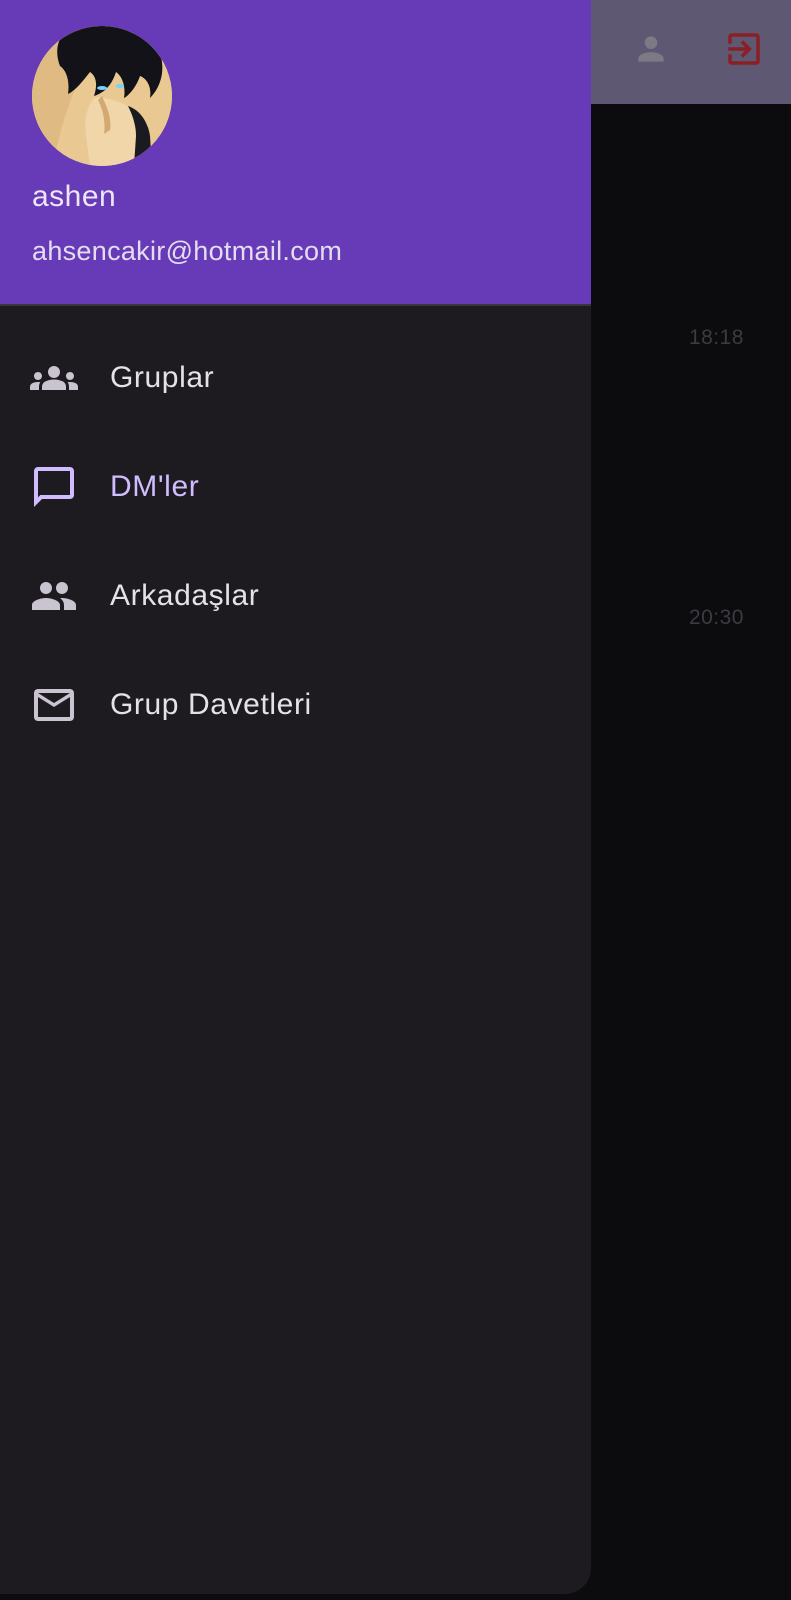  Describe the element at coordinates (295, 377) in the screenshot. I see `drawer-item-gruplar: Gruplar` at that location.